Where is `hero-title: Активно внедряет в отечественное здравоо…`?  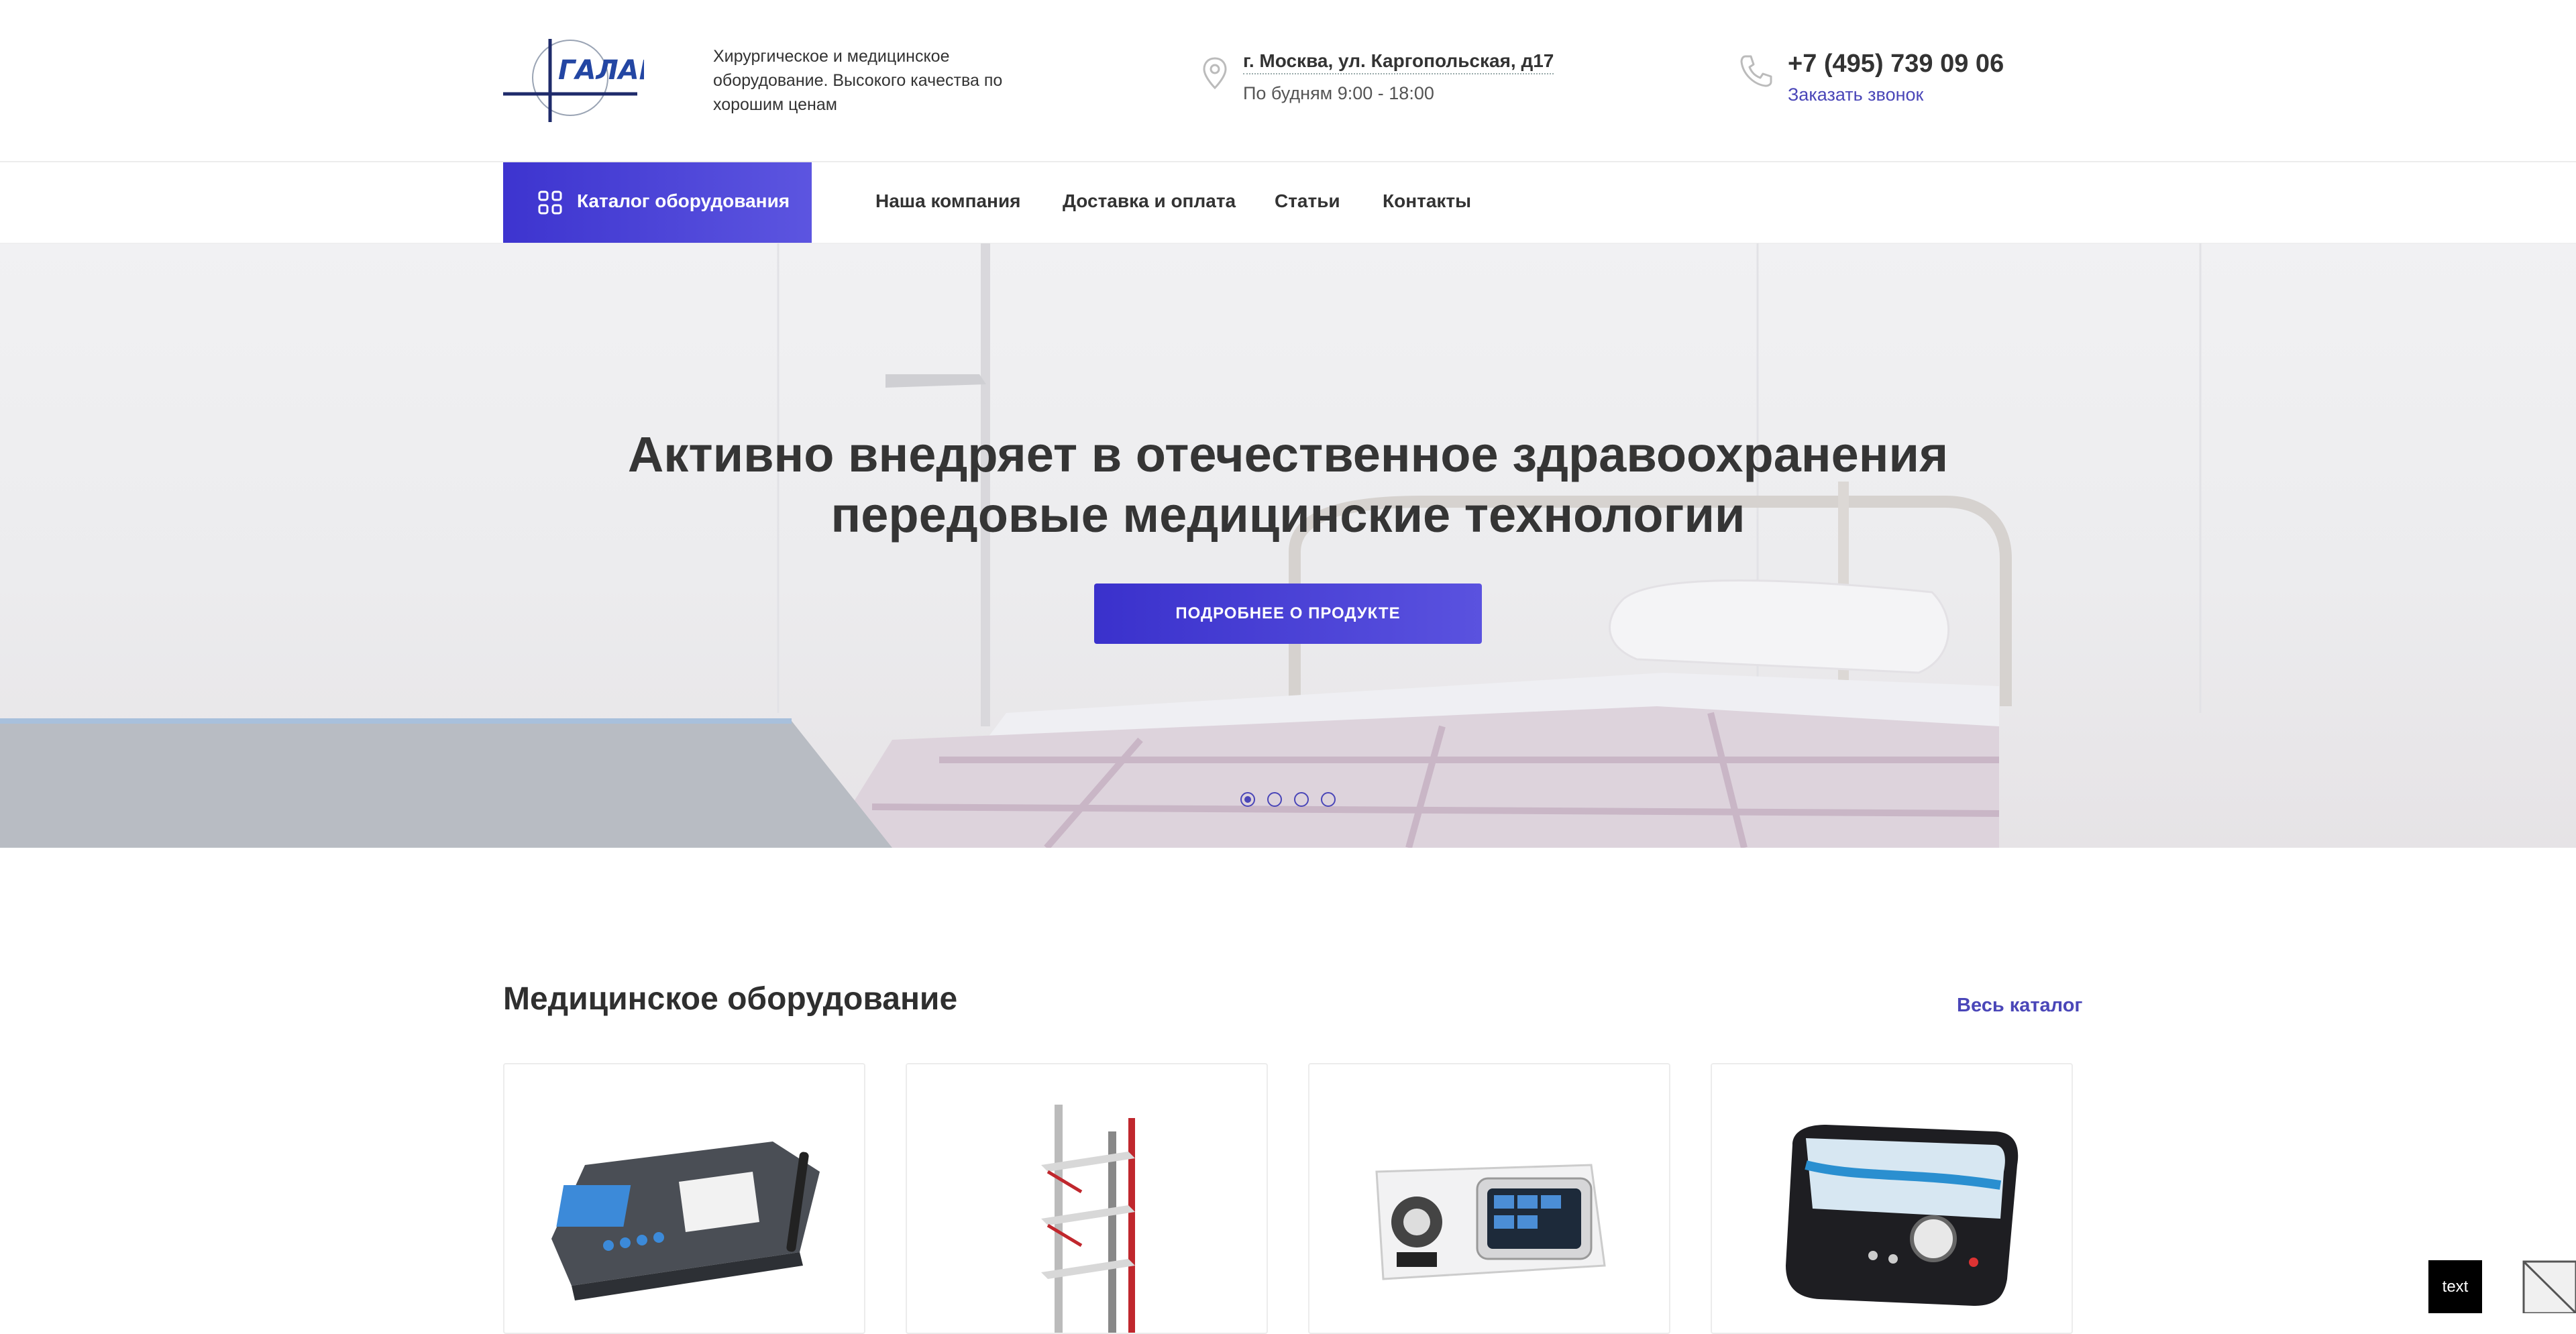 hero-title: Активно внедряет в отечественное здравоо… is located at coordinates (1288, 485).